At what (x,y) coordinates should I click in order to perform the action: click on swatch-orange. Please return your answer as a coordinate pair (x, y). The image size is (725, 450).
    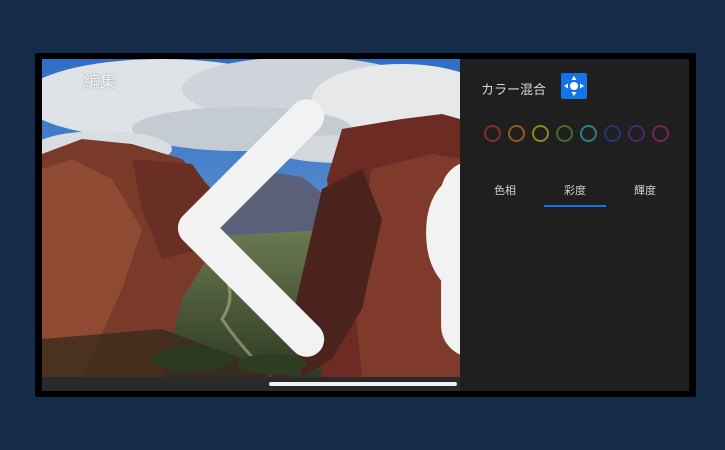
    Looking at the image, I should click on (516, 133).